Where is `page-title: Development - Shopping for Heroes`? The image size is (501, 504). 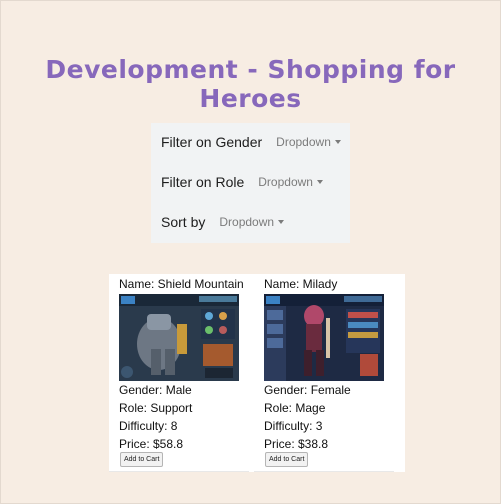
page-title: Development - Shopping for Heroes is located at coordinates (250, 84).